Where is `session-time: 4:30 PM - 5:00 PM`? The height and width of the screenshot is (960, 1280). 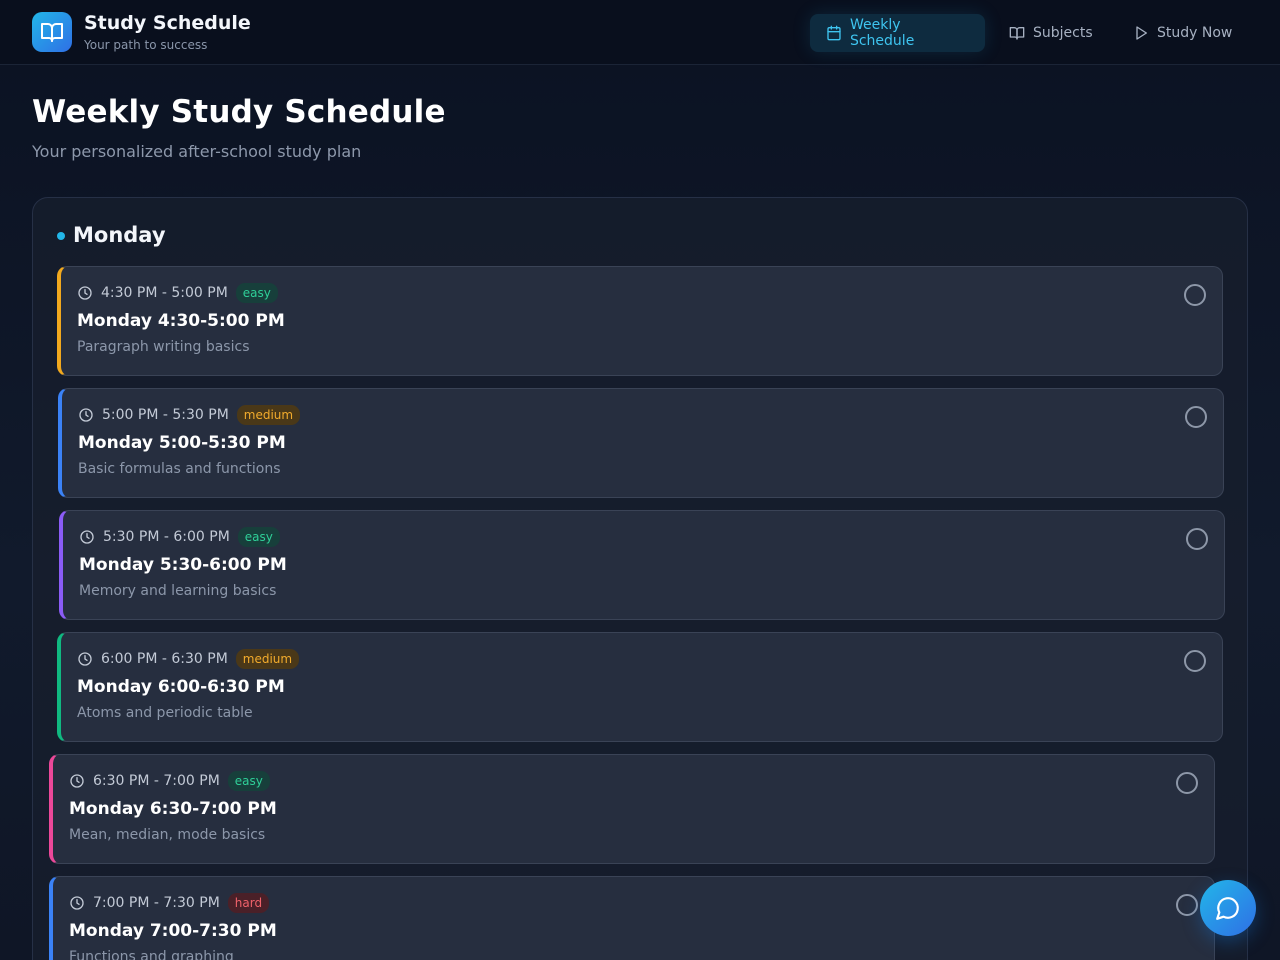
session-time: 4:30 PM - 5:00 PM is located at coordinates (164, 293).